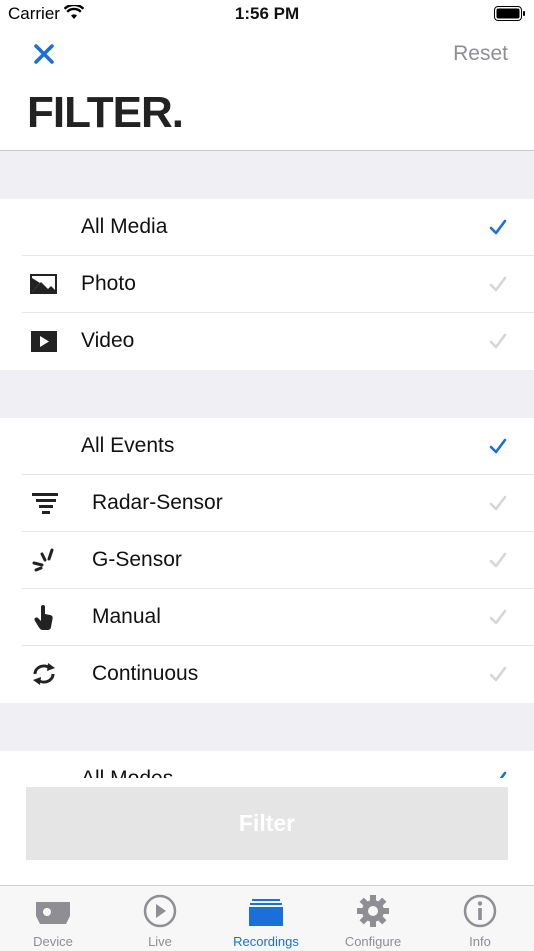  I want to click on filter-row-label: All Modes, so click(127, 772).